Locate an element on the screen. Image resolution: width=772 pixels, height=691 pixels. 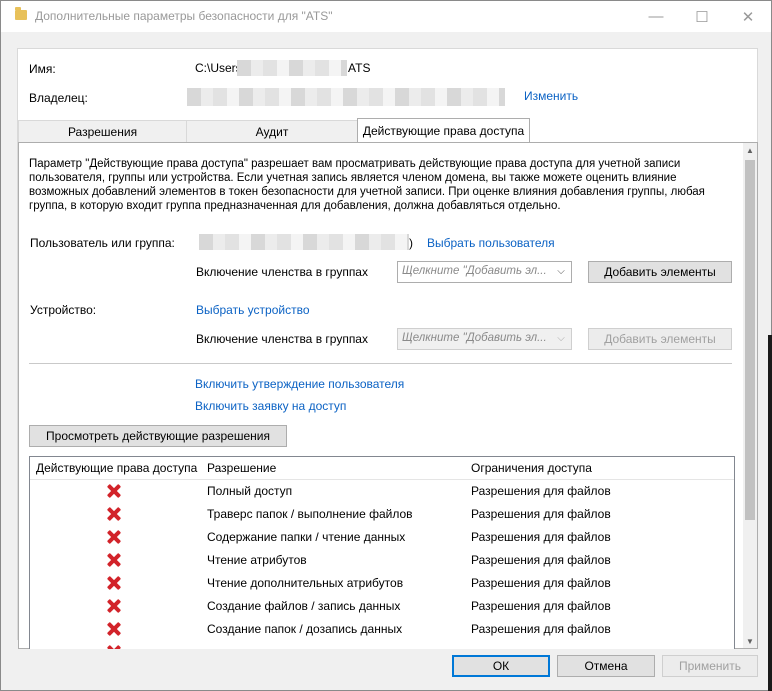
enable-user-claim-link: Включить утверждение пользователя is located at coordinates (299, 384).